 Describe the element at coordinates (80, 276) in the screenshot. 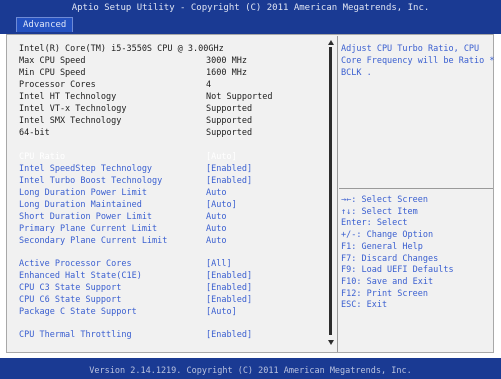

I see `setting-label: Enhanced Halt State(C1E)` at that location.